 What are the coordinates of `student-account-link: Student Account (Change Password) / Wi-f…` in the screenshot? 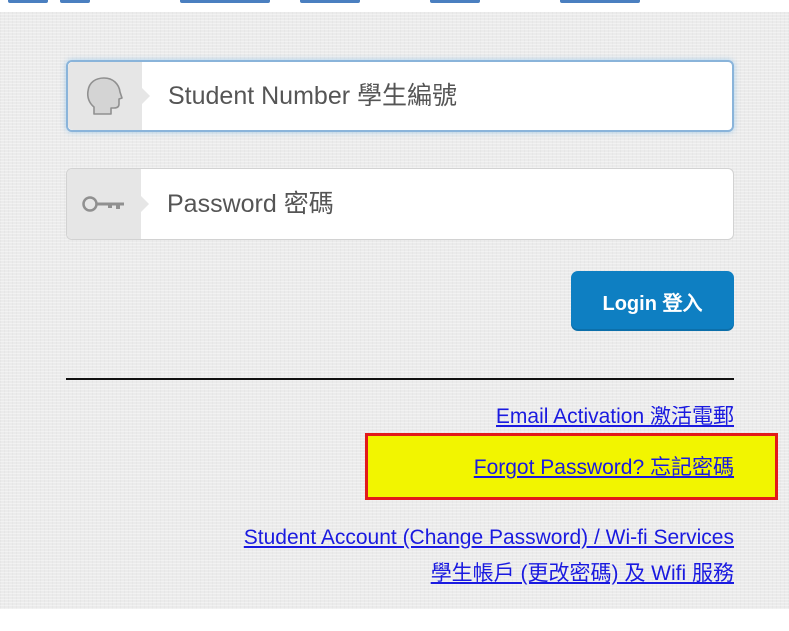 It's located at (489, 538).